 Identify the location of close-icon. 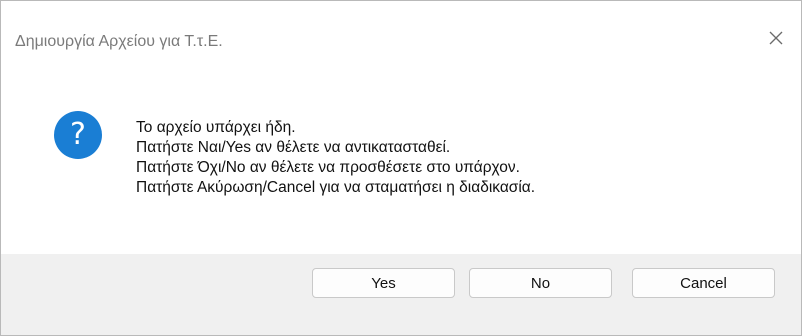
(776, 38).